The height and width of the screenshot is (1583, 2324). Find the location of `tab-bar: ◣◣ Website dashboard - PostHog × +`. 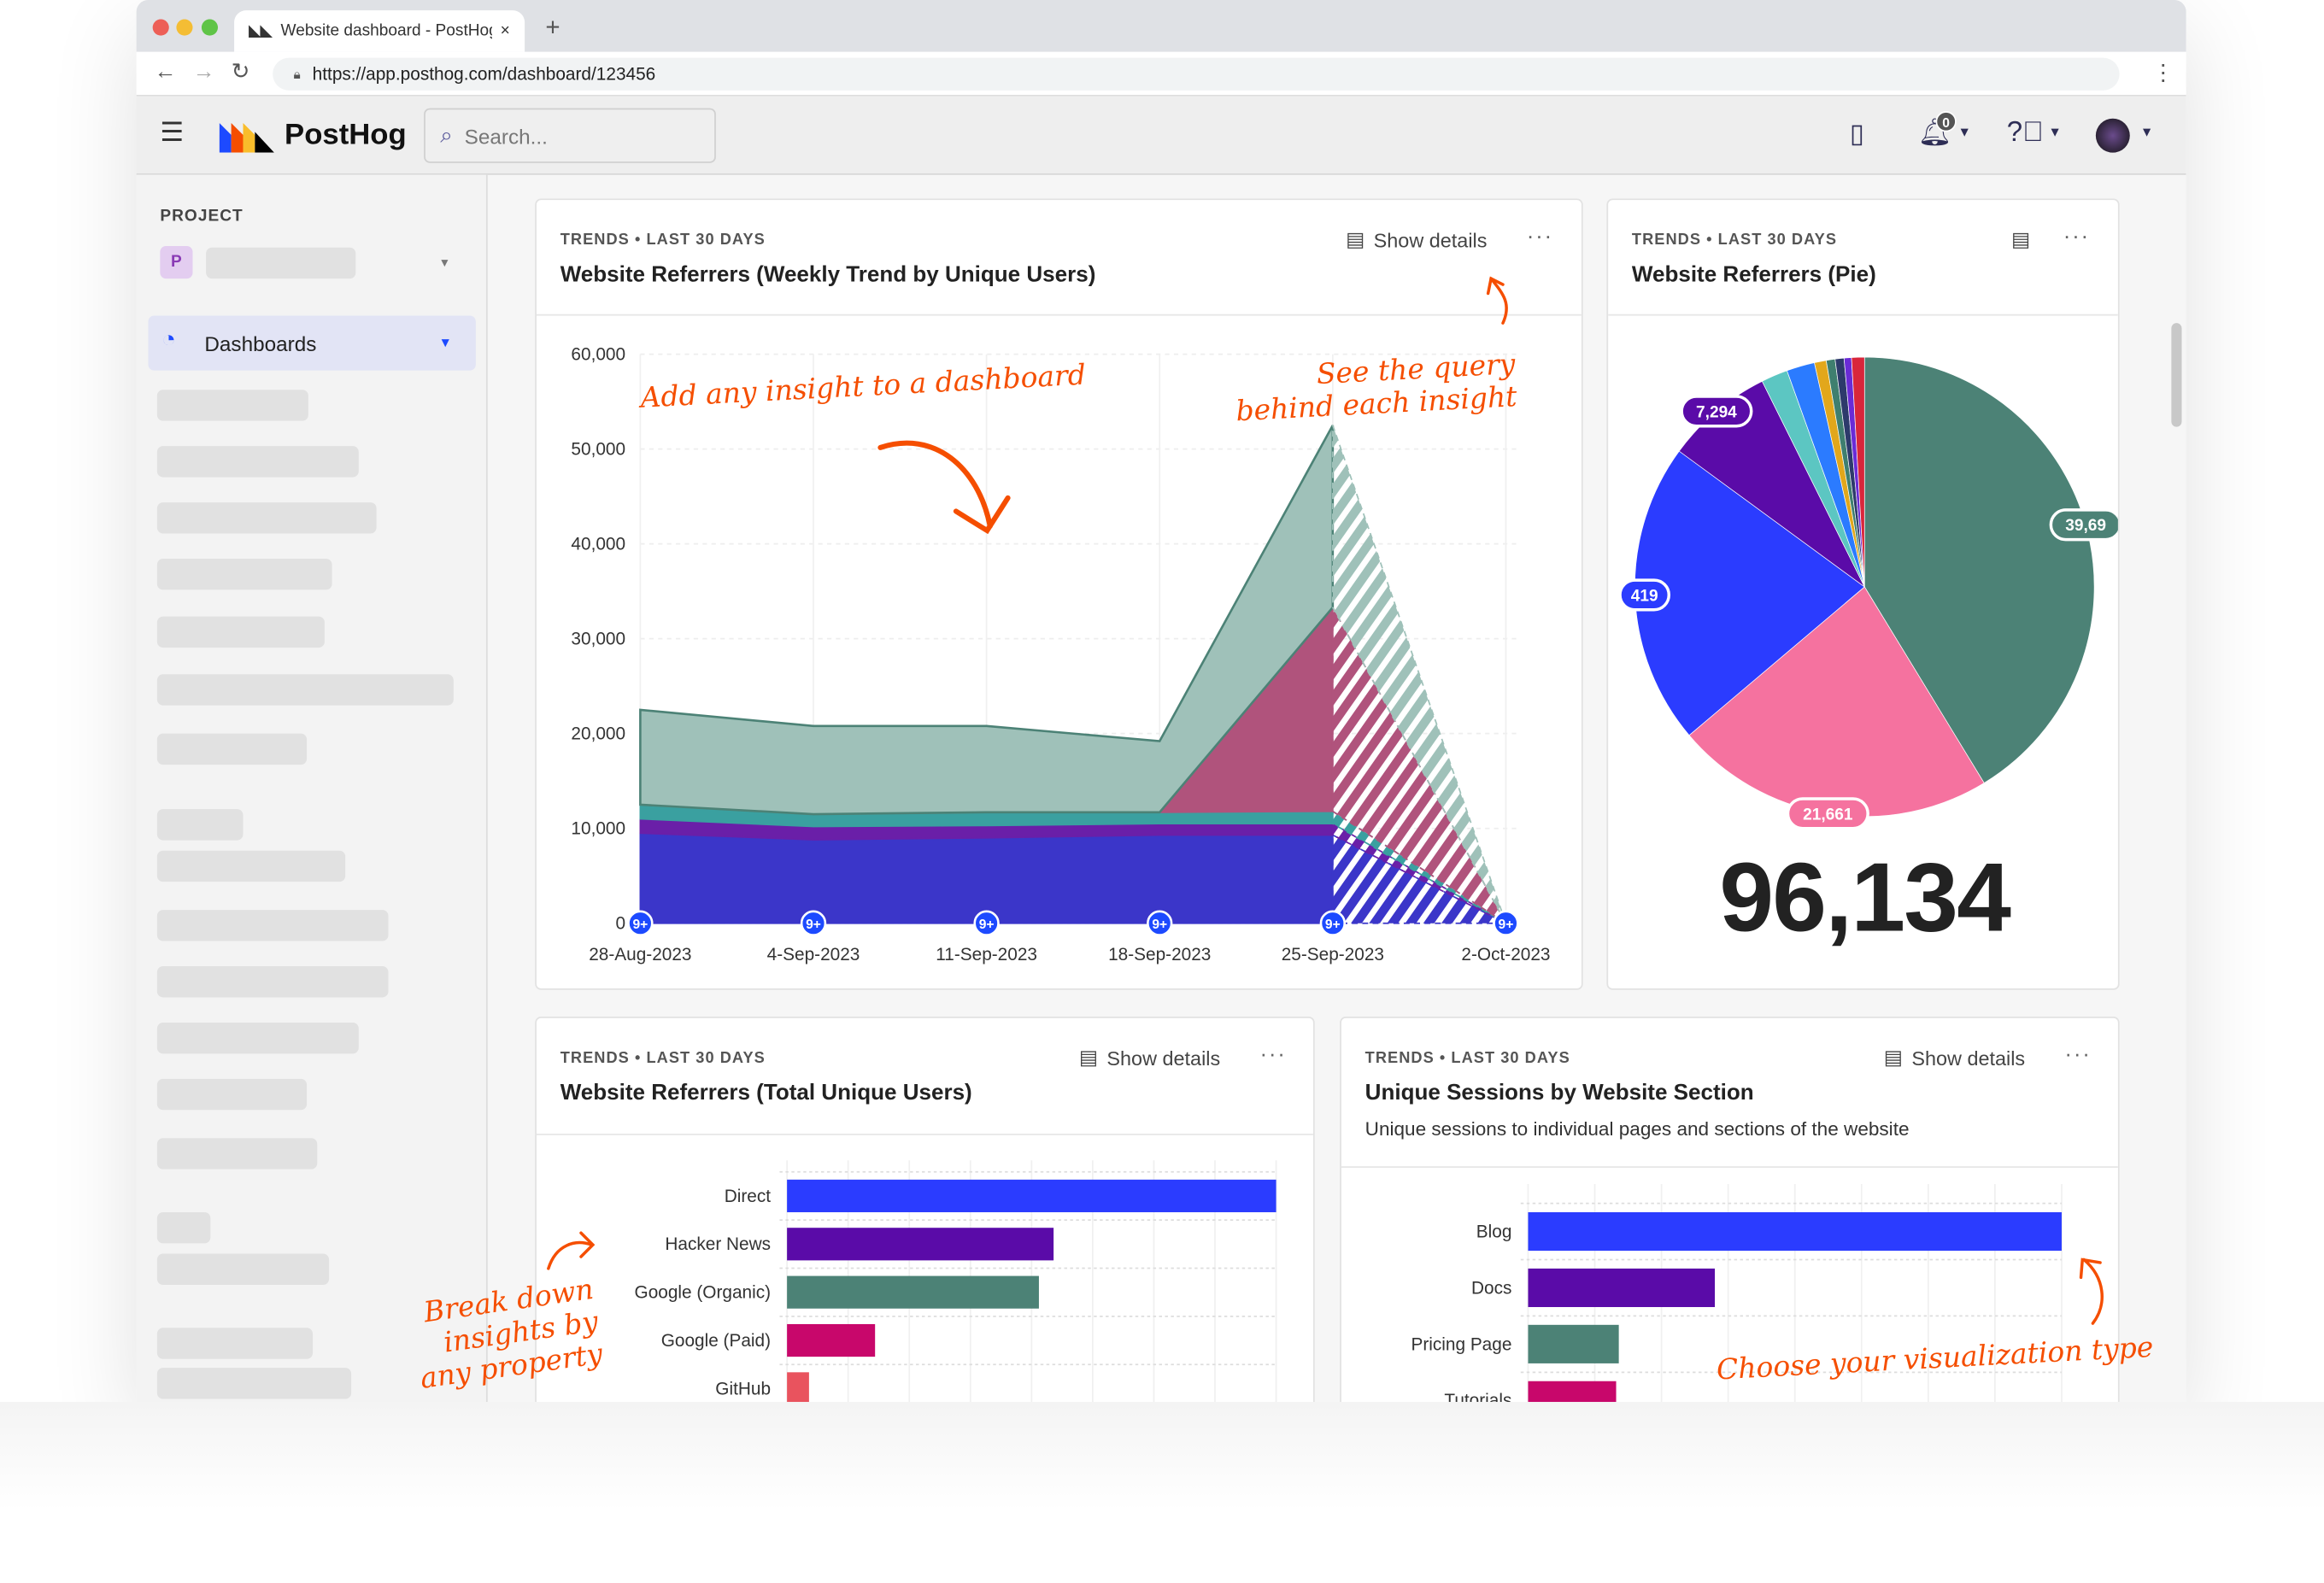

tab-bar: ◣◣ Website dashboard - PostHog × + is located at coordinates (1161, 26).